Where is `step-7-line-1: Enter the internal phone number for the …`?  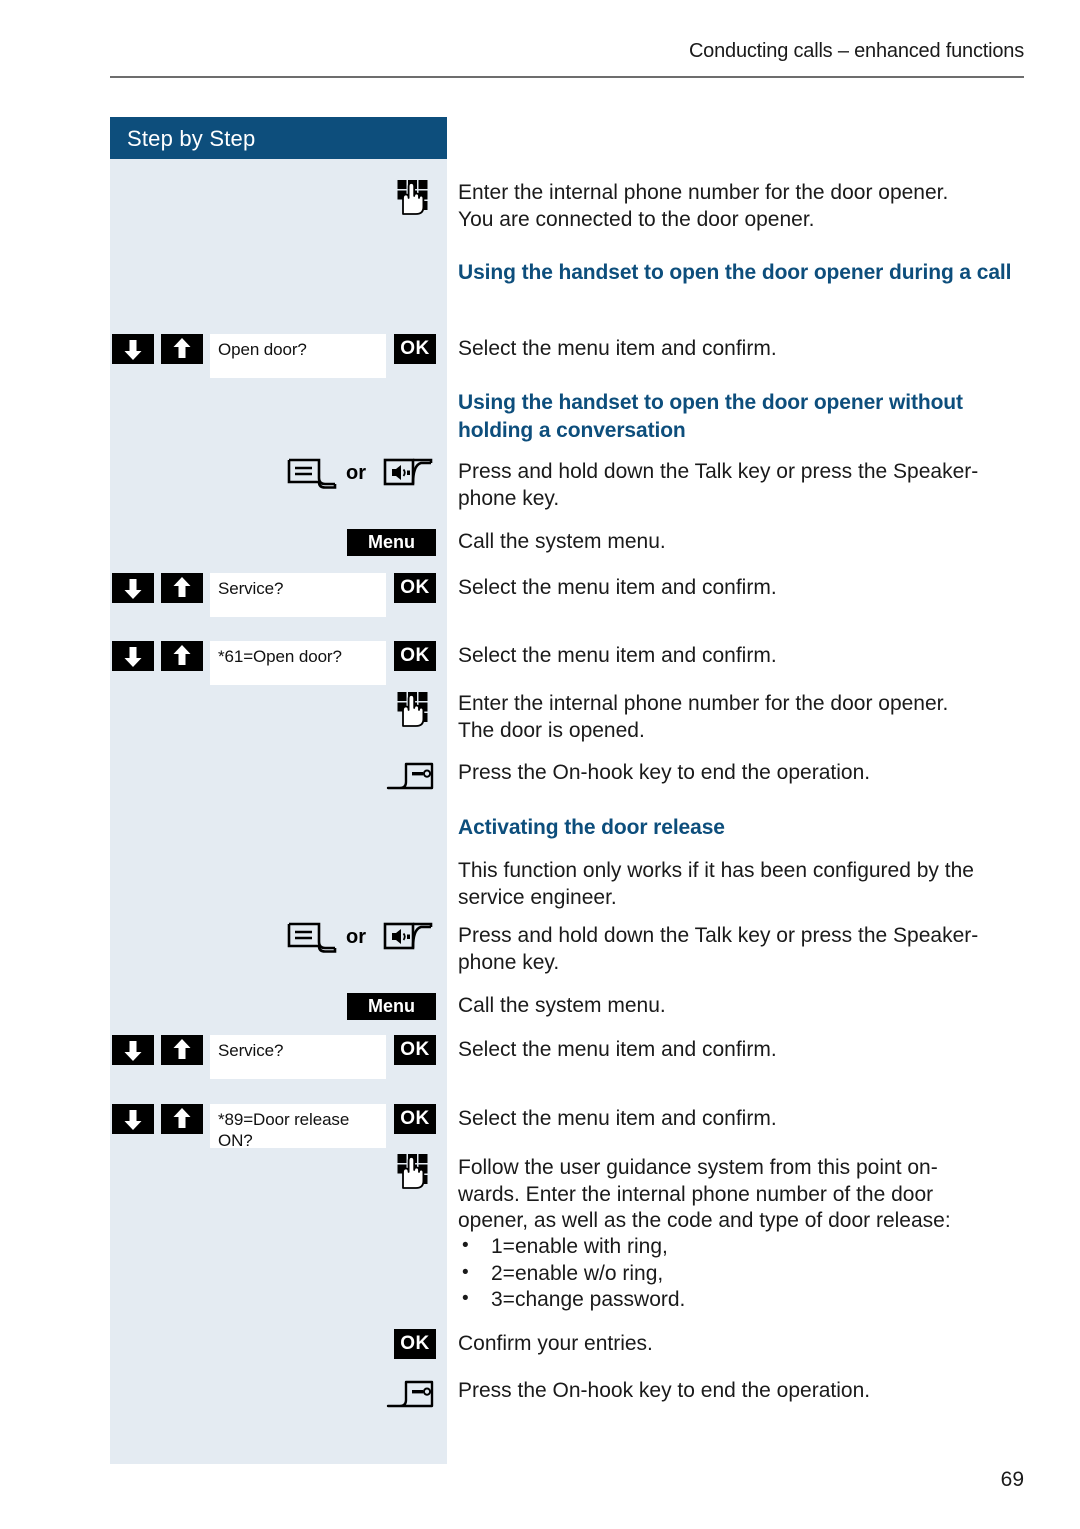 step-7-line-1: Enter the internal phone number for the … is located at coordinates (703, 703).